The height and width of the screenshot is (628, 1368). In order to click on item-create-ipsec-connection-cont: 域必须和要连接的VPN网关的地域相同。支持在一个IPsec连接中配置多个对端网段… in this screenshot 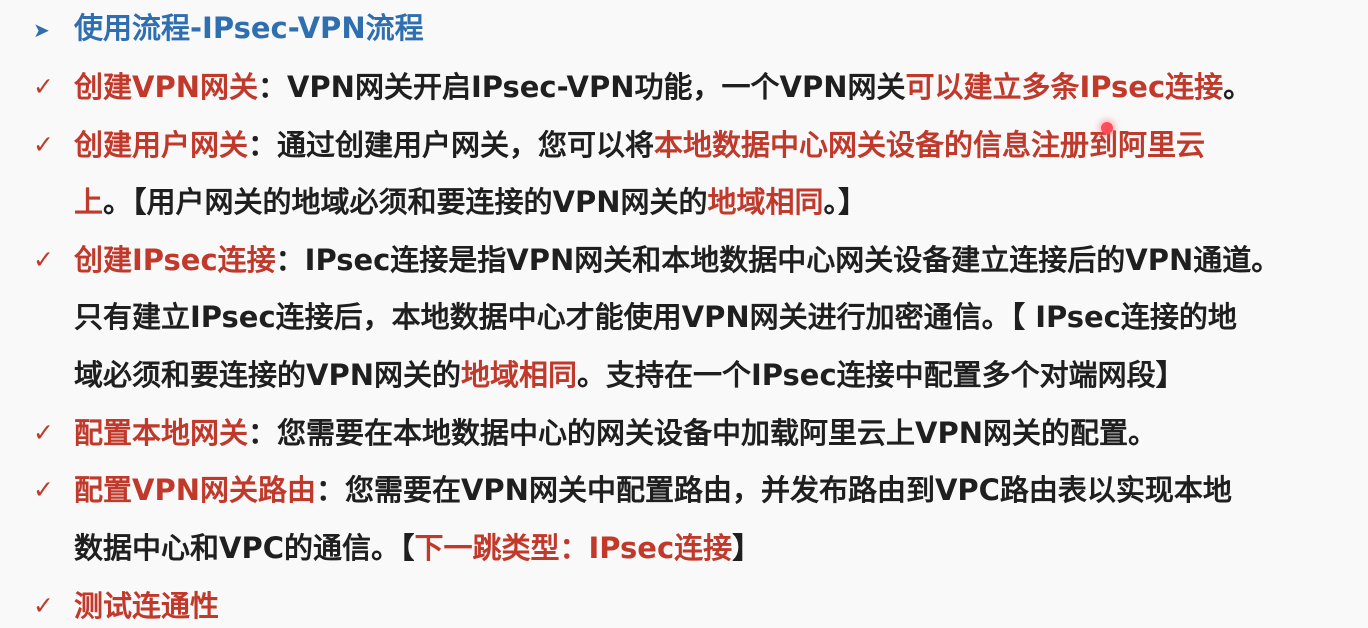, I will do `click(629, 375)`.